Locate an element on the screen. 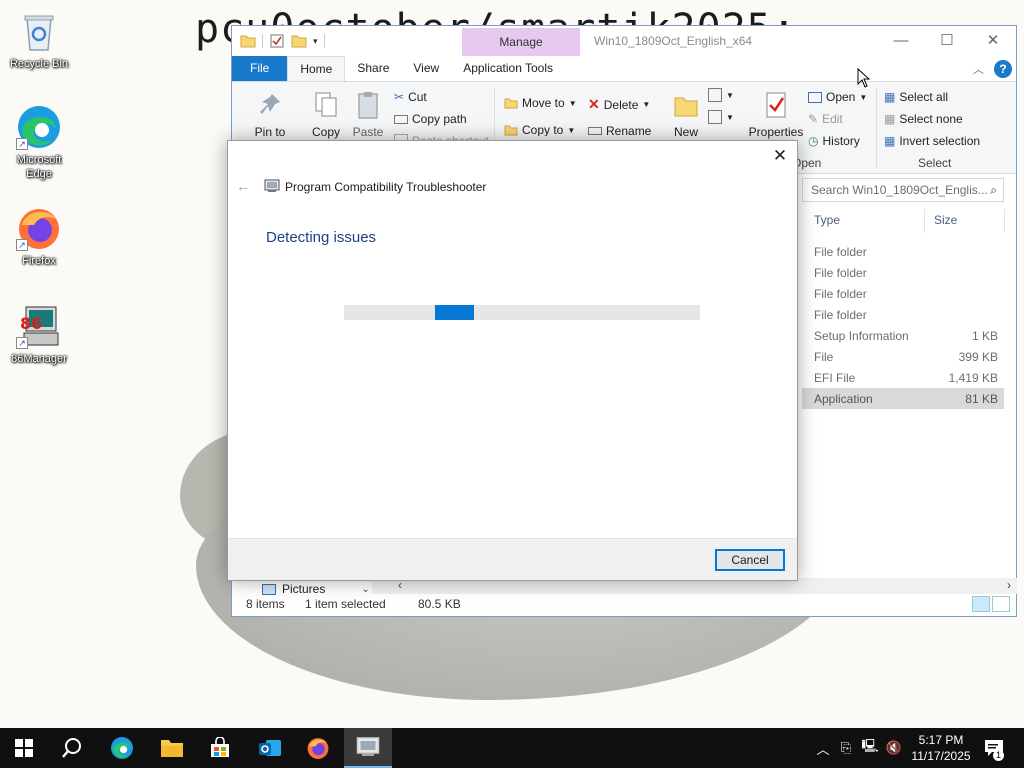 The width and height of the screenshot is (1024, 768). column-header-size: Size is located at coordinates (945, 220).